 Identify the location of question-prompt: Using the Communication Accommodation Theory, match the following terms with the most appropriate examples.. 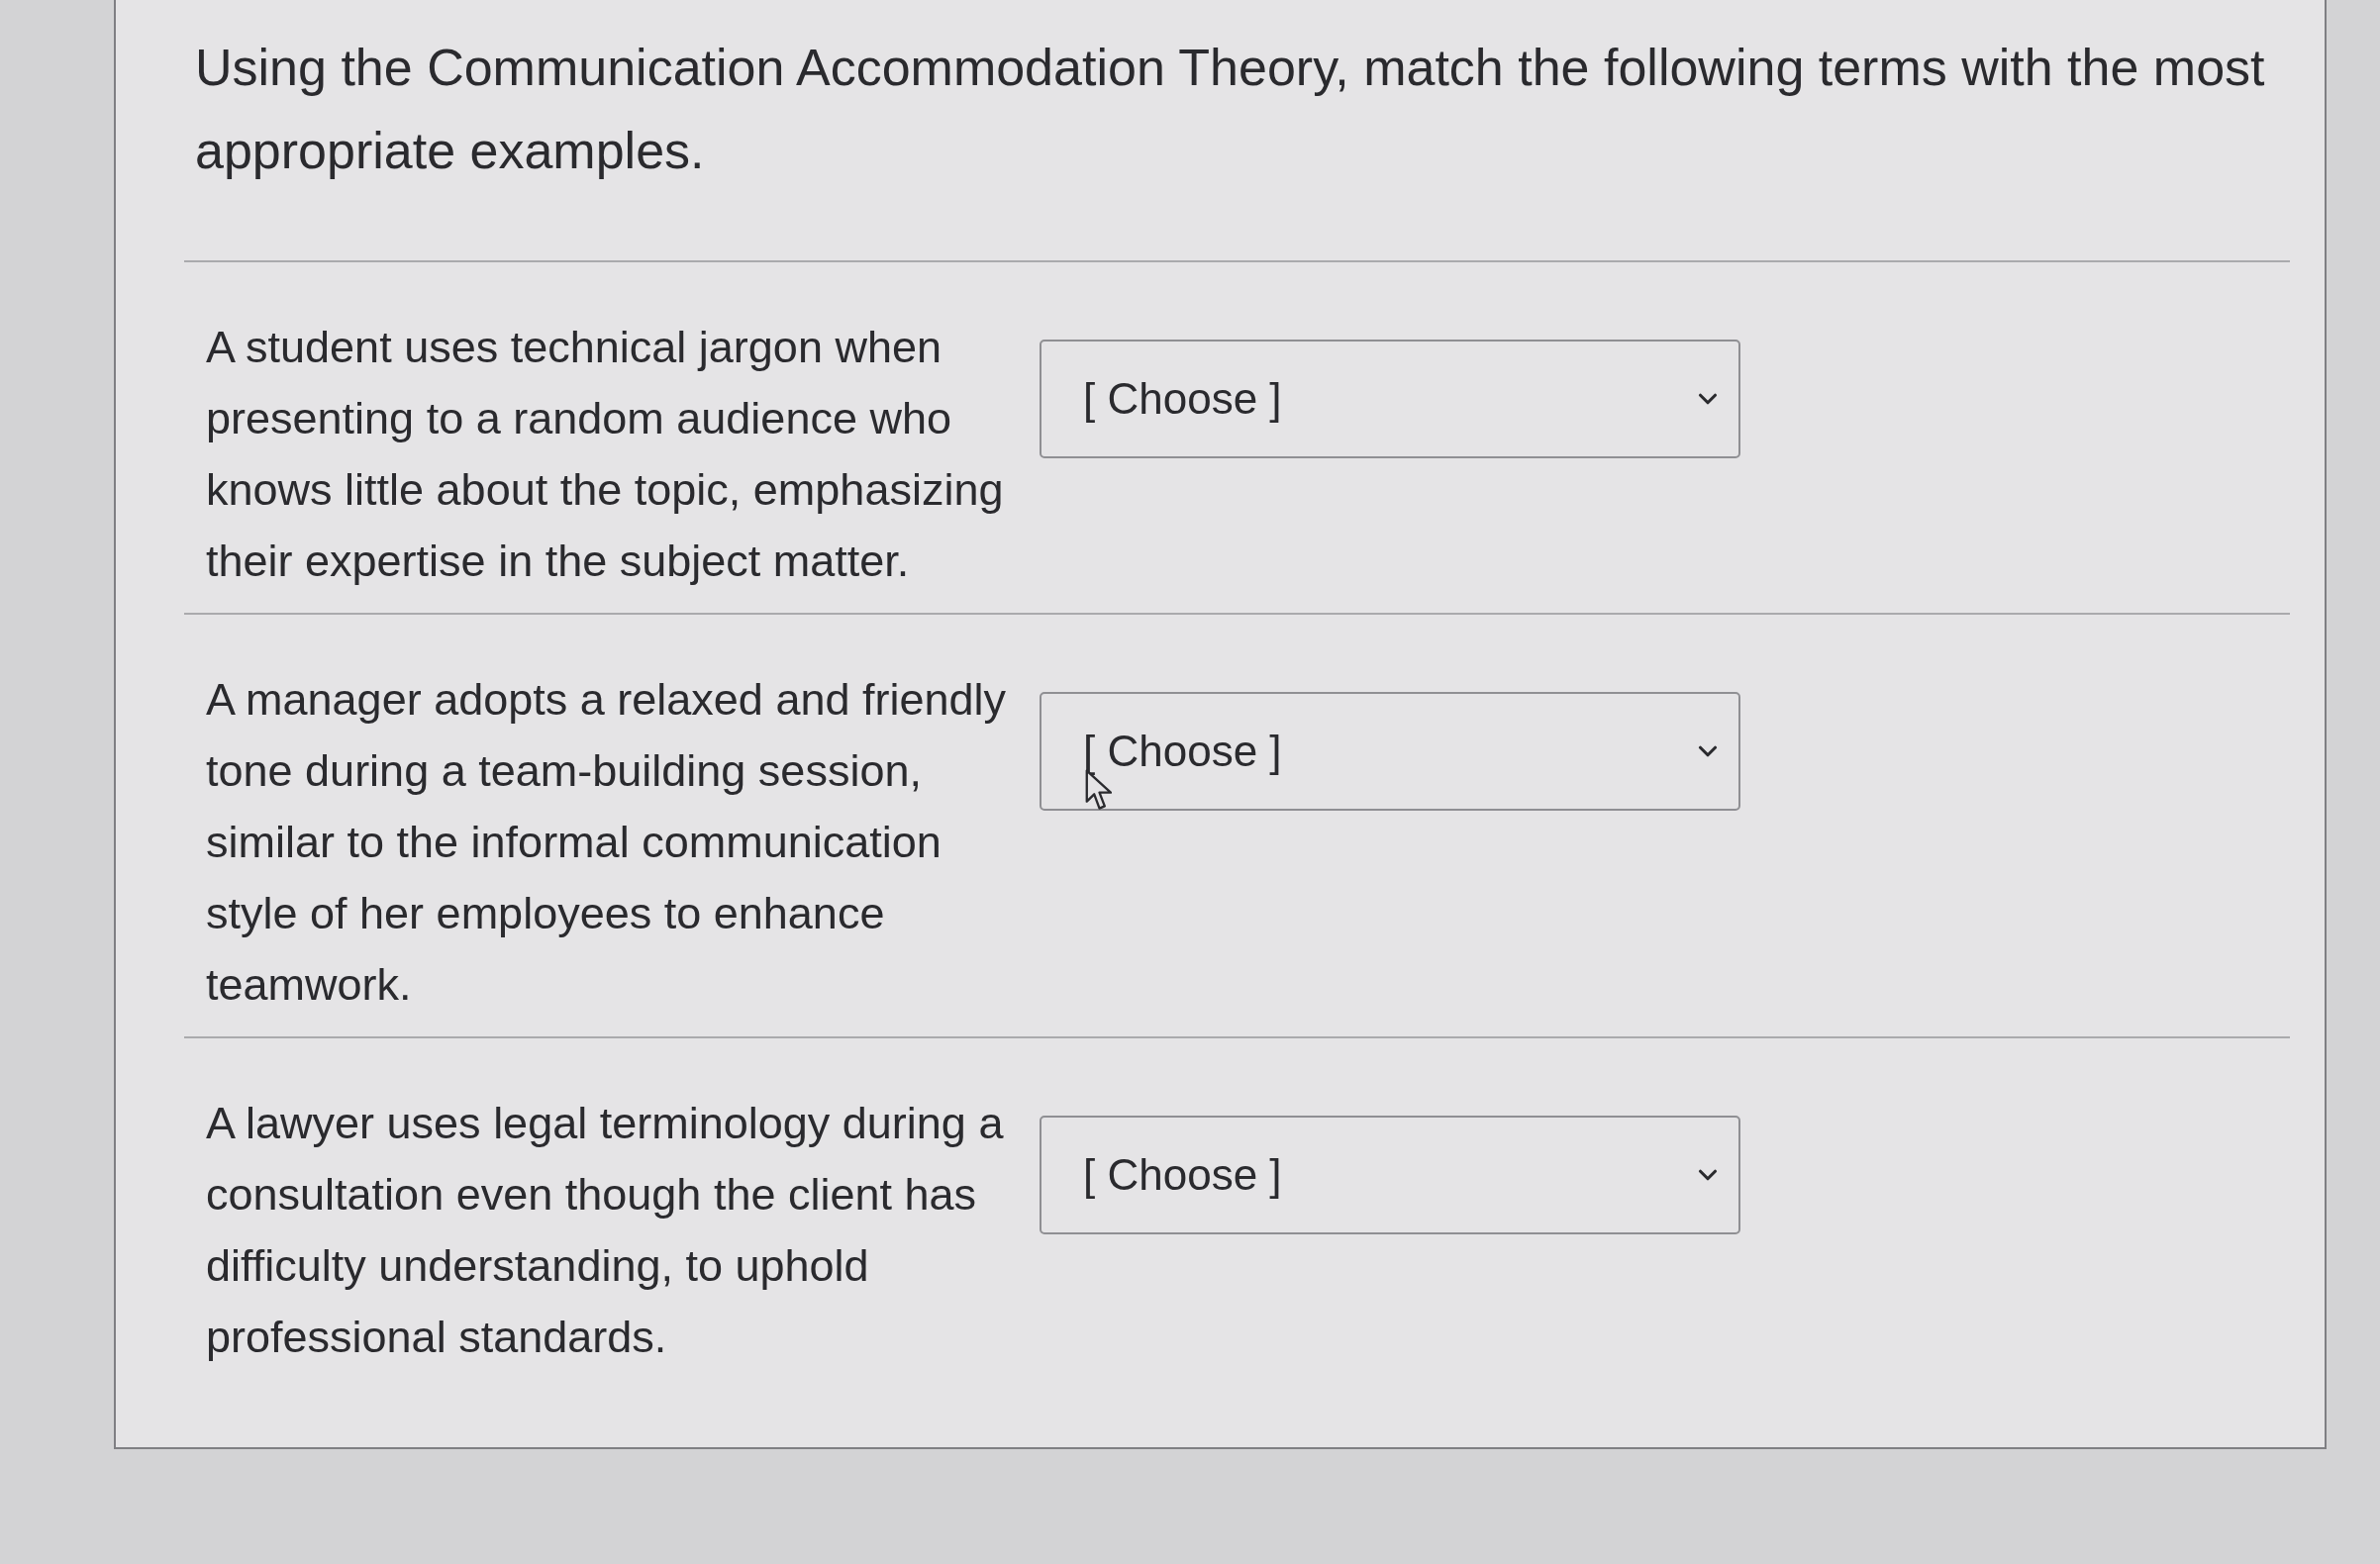
(1237, 144).